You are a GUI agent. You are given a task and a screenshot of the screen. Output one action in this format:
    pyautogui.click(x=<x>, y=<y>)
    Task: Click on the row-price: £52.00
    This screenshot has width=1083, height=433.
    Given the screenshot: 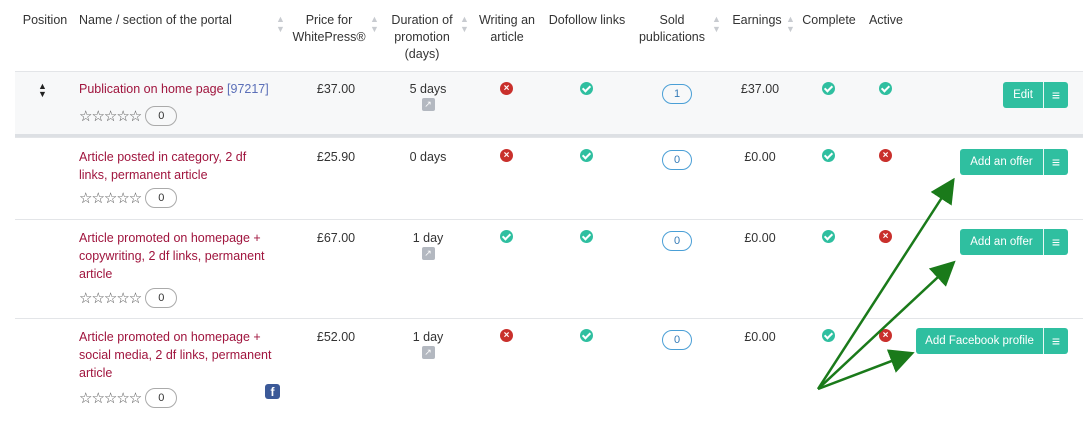 What is the action you would take?
    pyautogui.click(x=336, y=337)
    